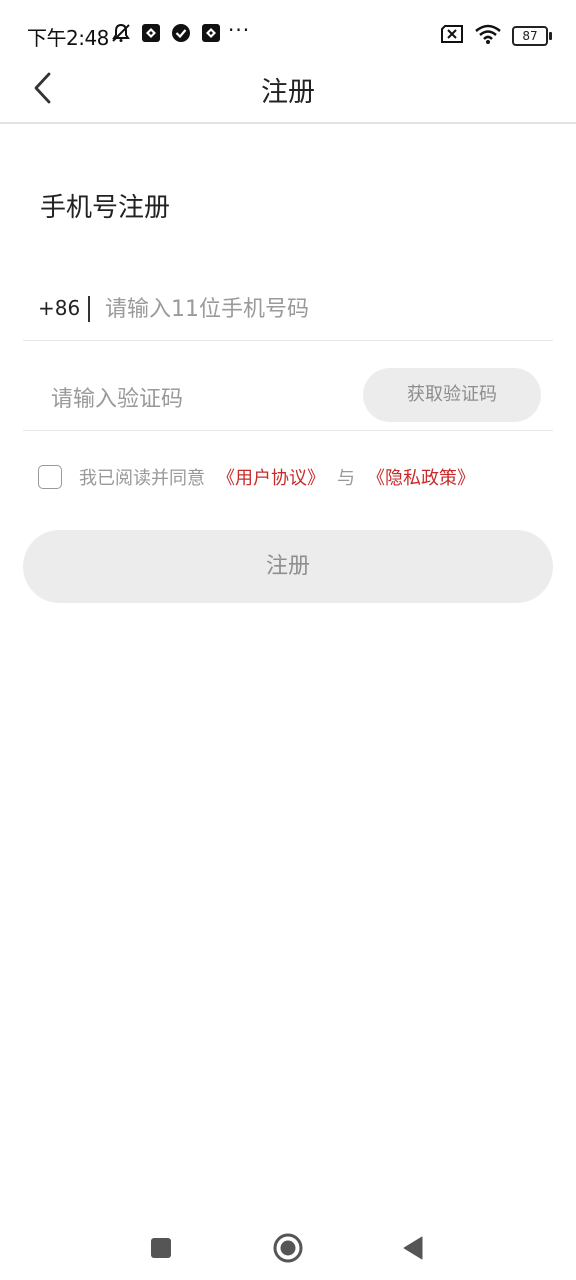  What do you see at coordinates (421, 477) in the screenshot?
I see `privacy-policy-link: 《隐私政策》` at bounding box center [421, 477].